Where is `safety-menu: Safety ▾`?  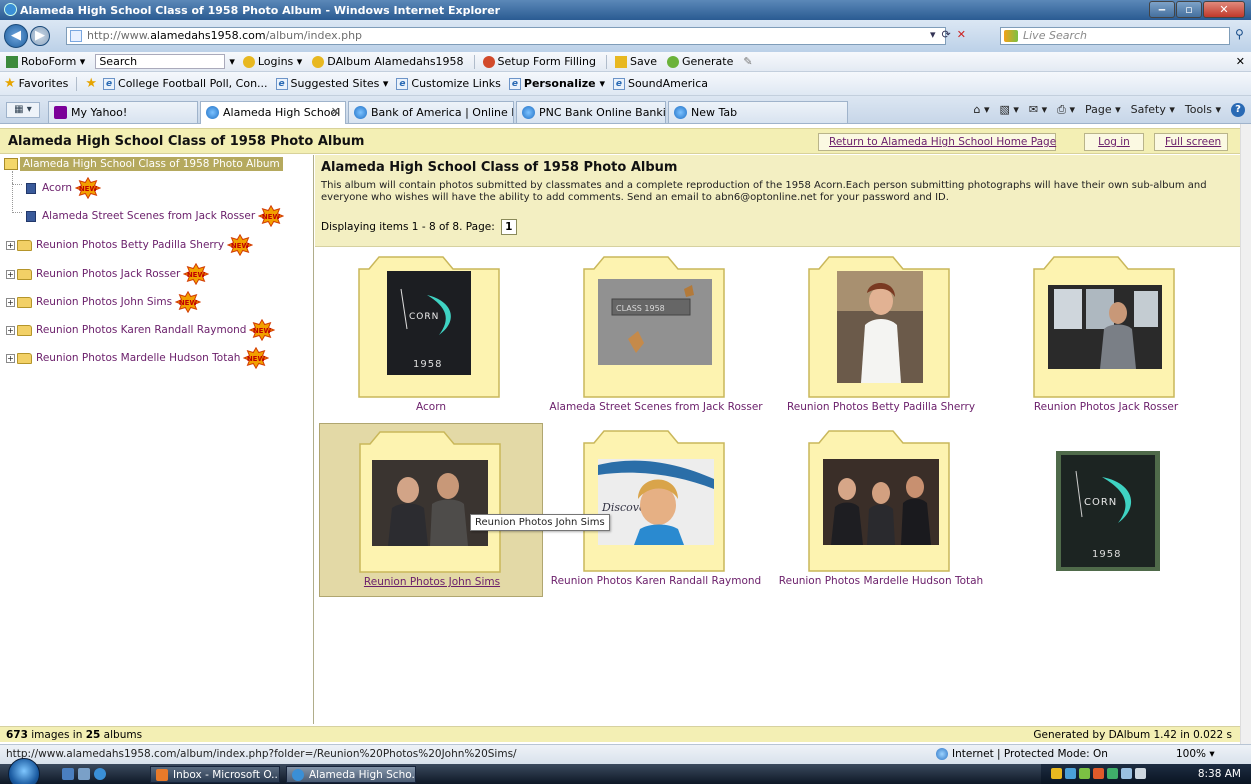 safety-menu: Safety ▾ is located at coordinates (1153, 110).